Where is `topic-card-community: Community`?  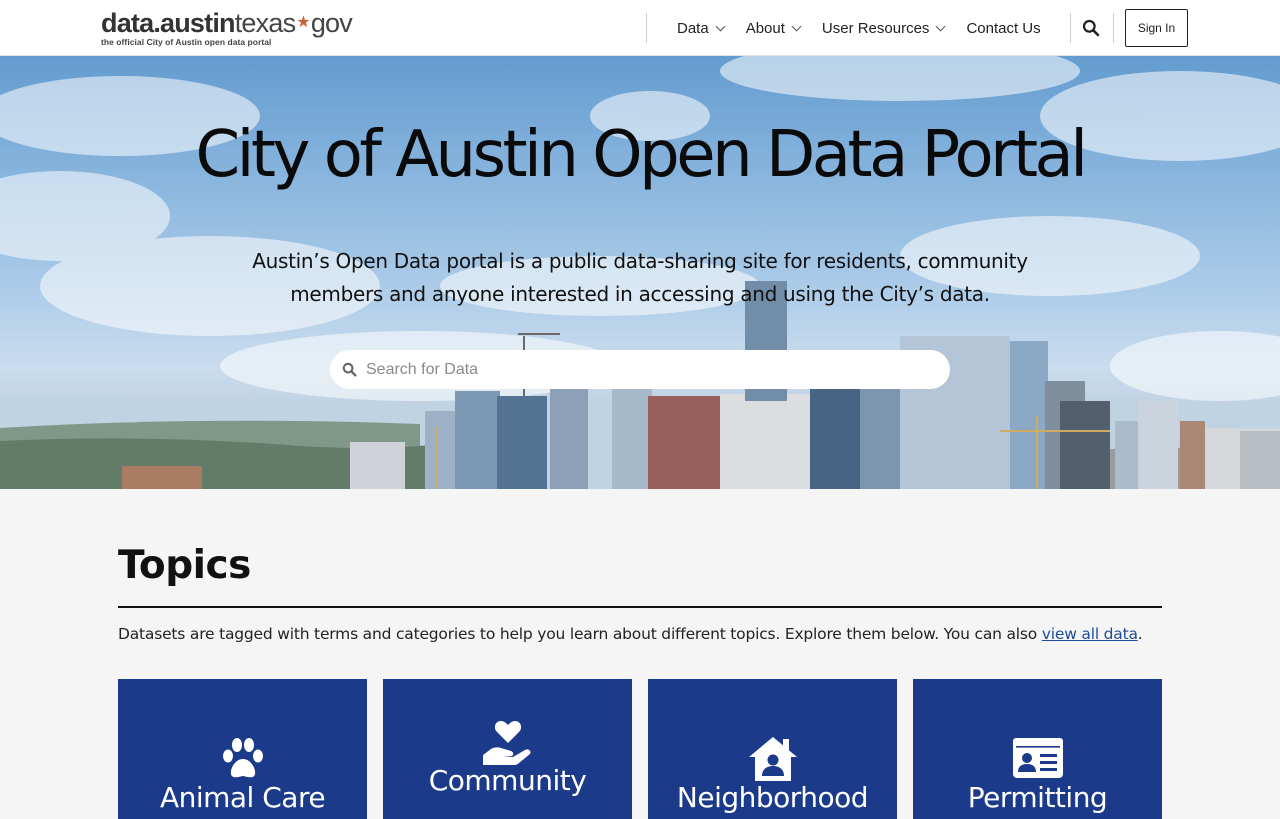 topic-card-community: Community is located at coordinates (507, 749).